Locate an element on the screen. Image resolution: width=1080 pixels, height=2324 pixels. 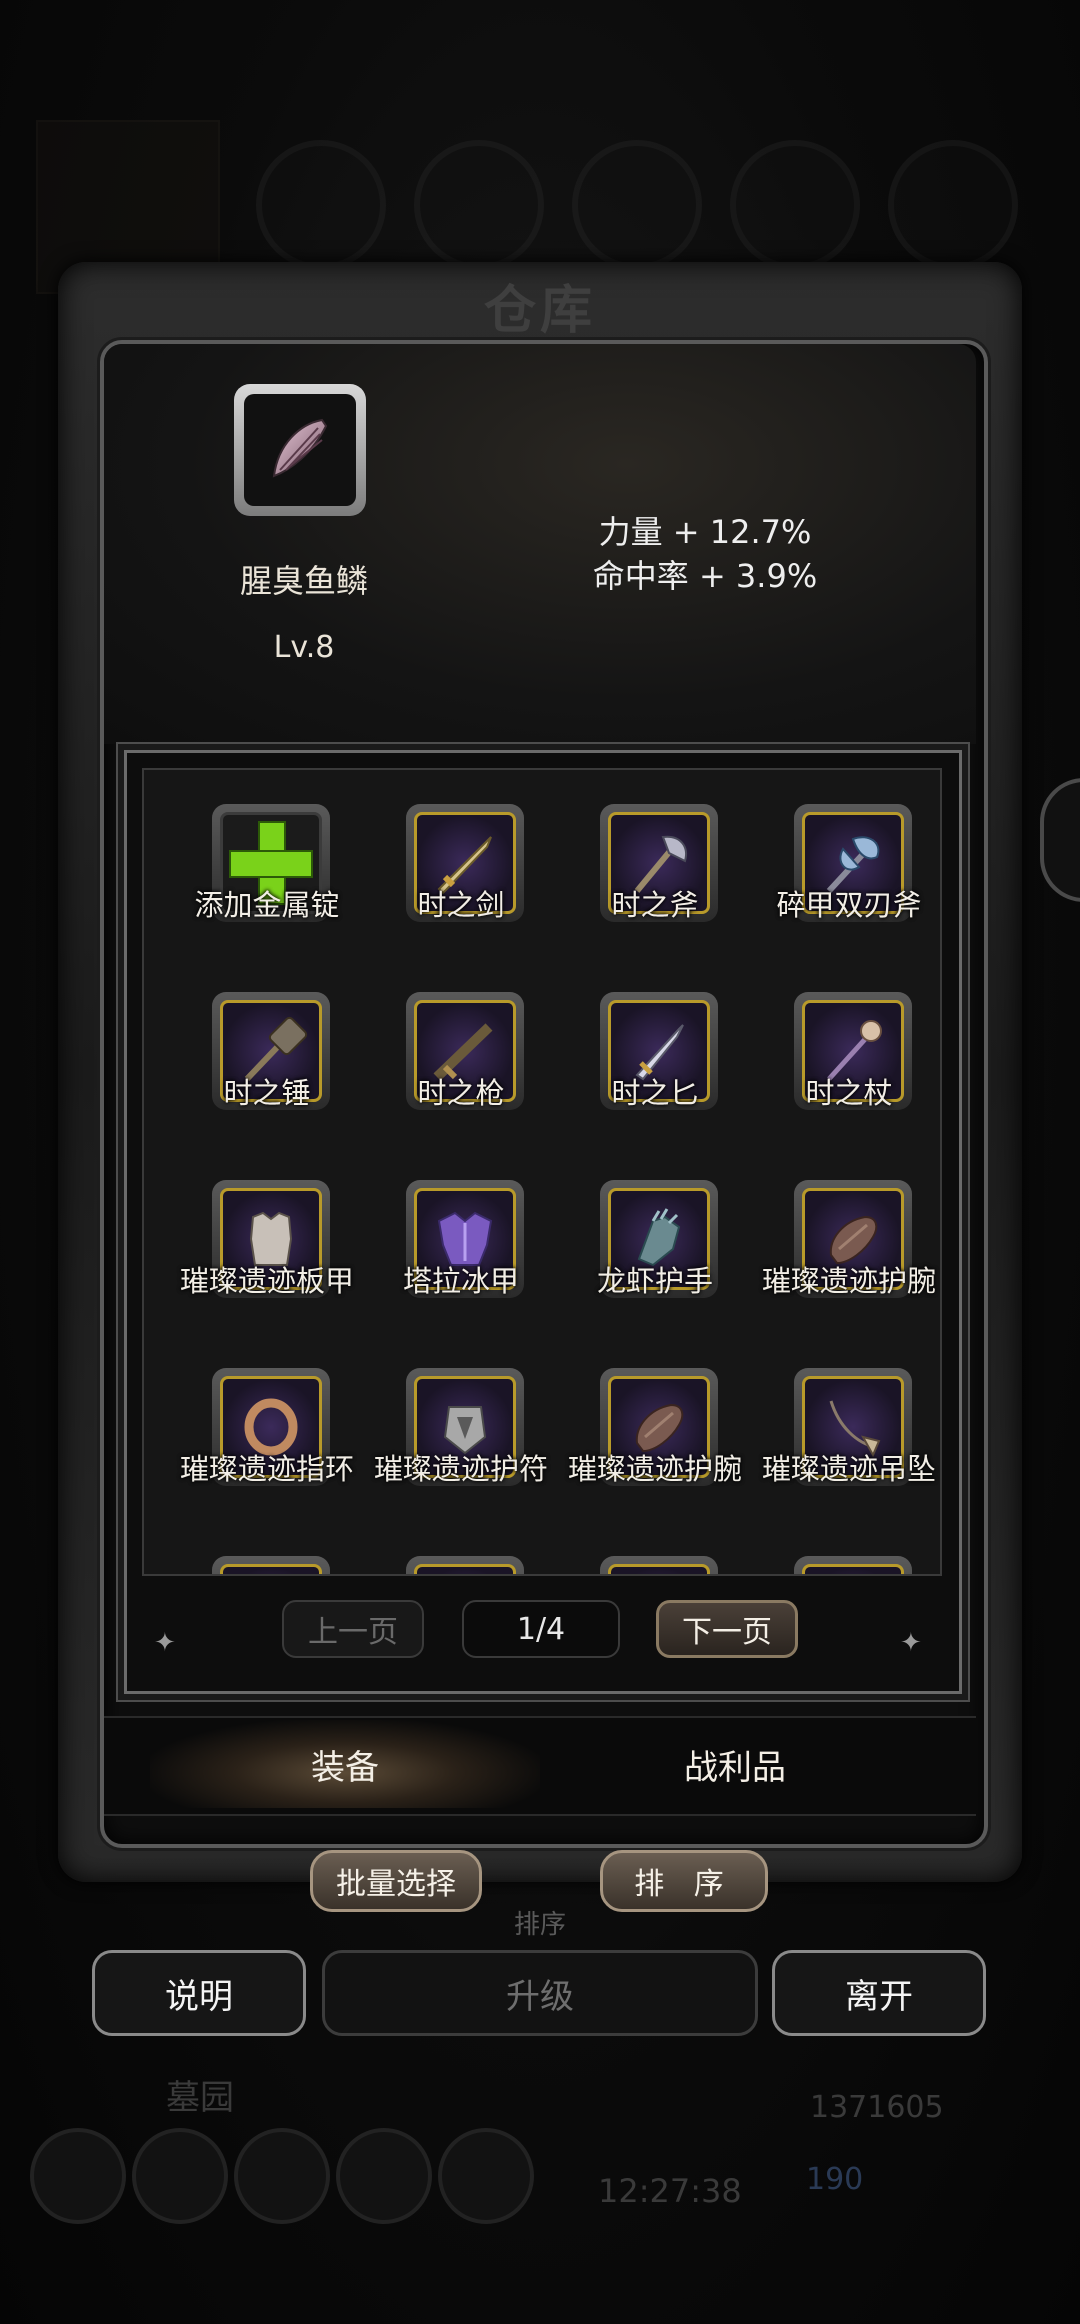
inventory-slot: 璀璨遗迹板甲 is located at coordinates (261, 1264).